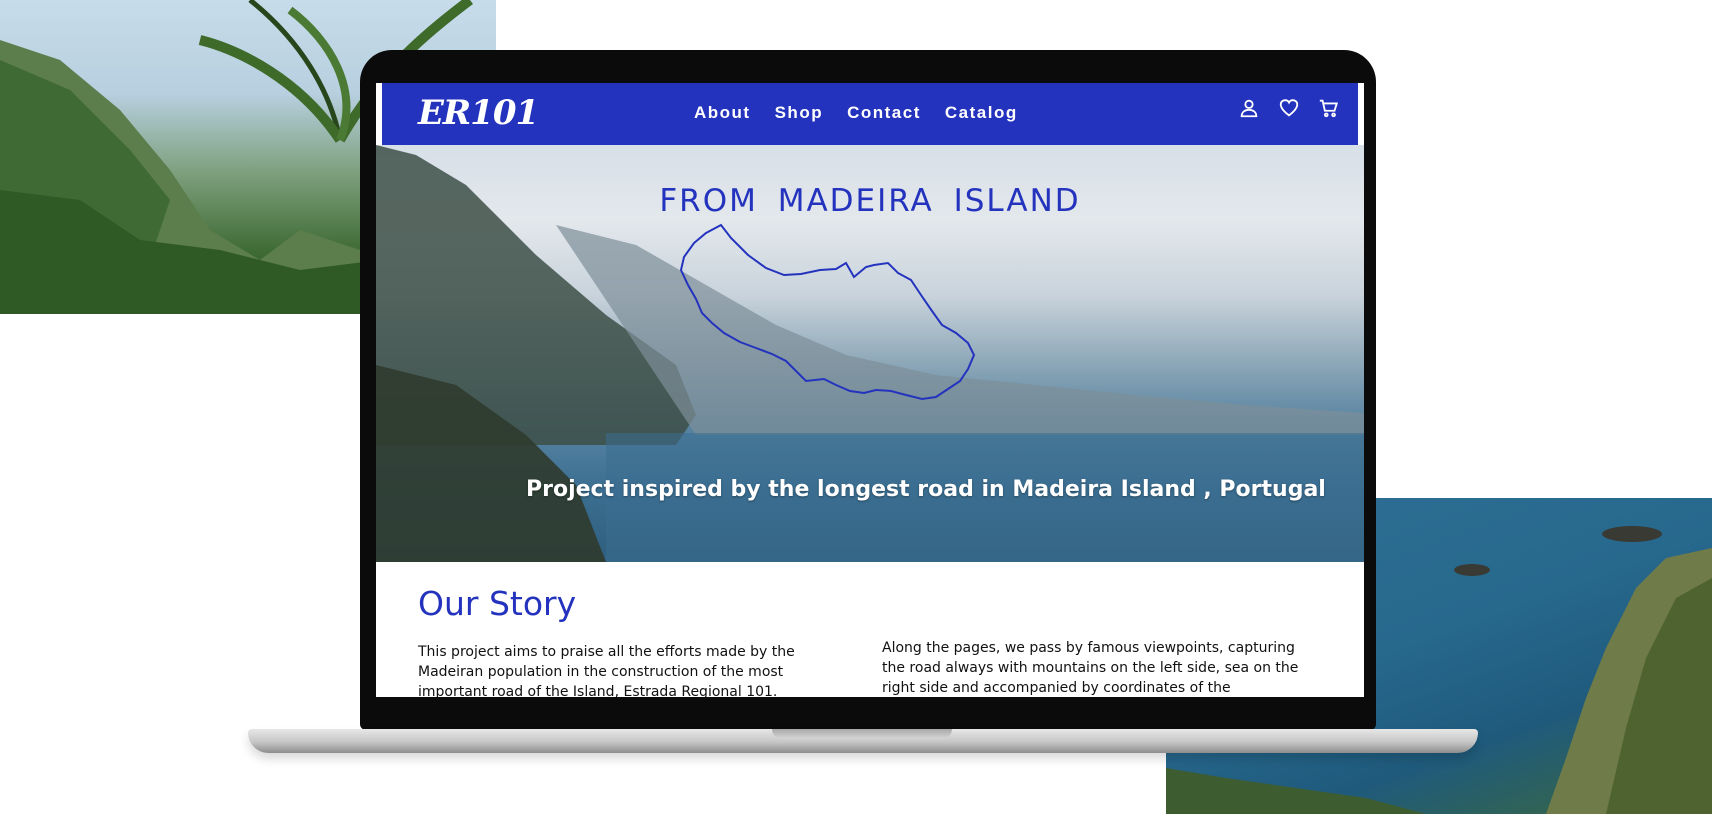 This screenshot has width=1712, height=814. I want to click on nav-links: About Shop Contact Catalog, so click(856, 113).